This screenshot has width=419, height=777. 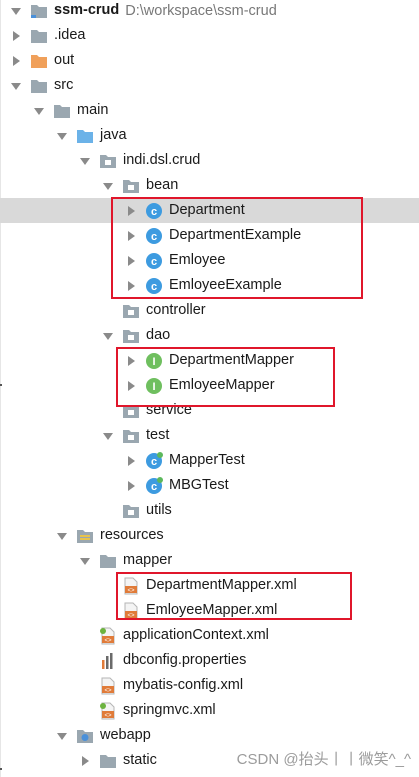 I want to click on tree-row-project-root: ssm-crud D:\workspace\ssm-crud, so click(x=209, y=11).